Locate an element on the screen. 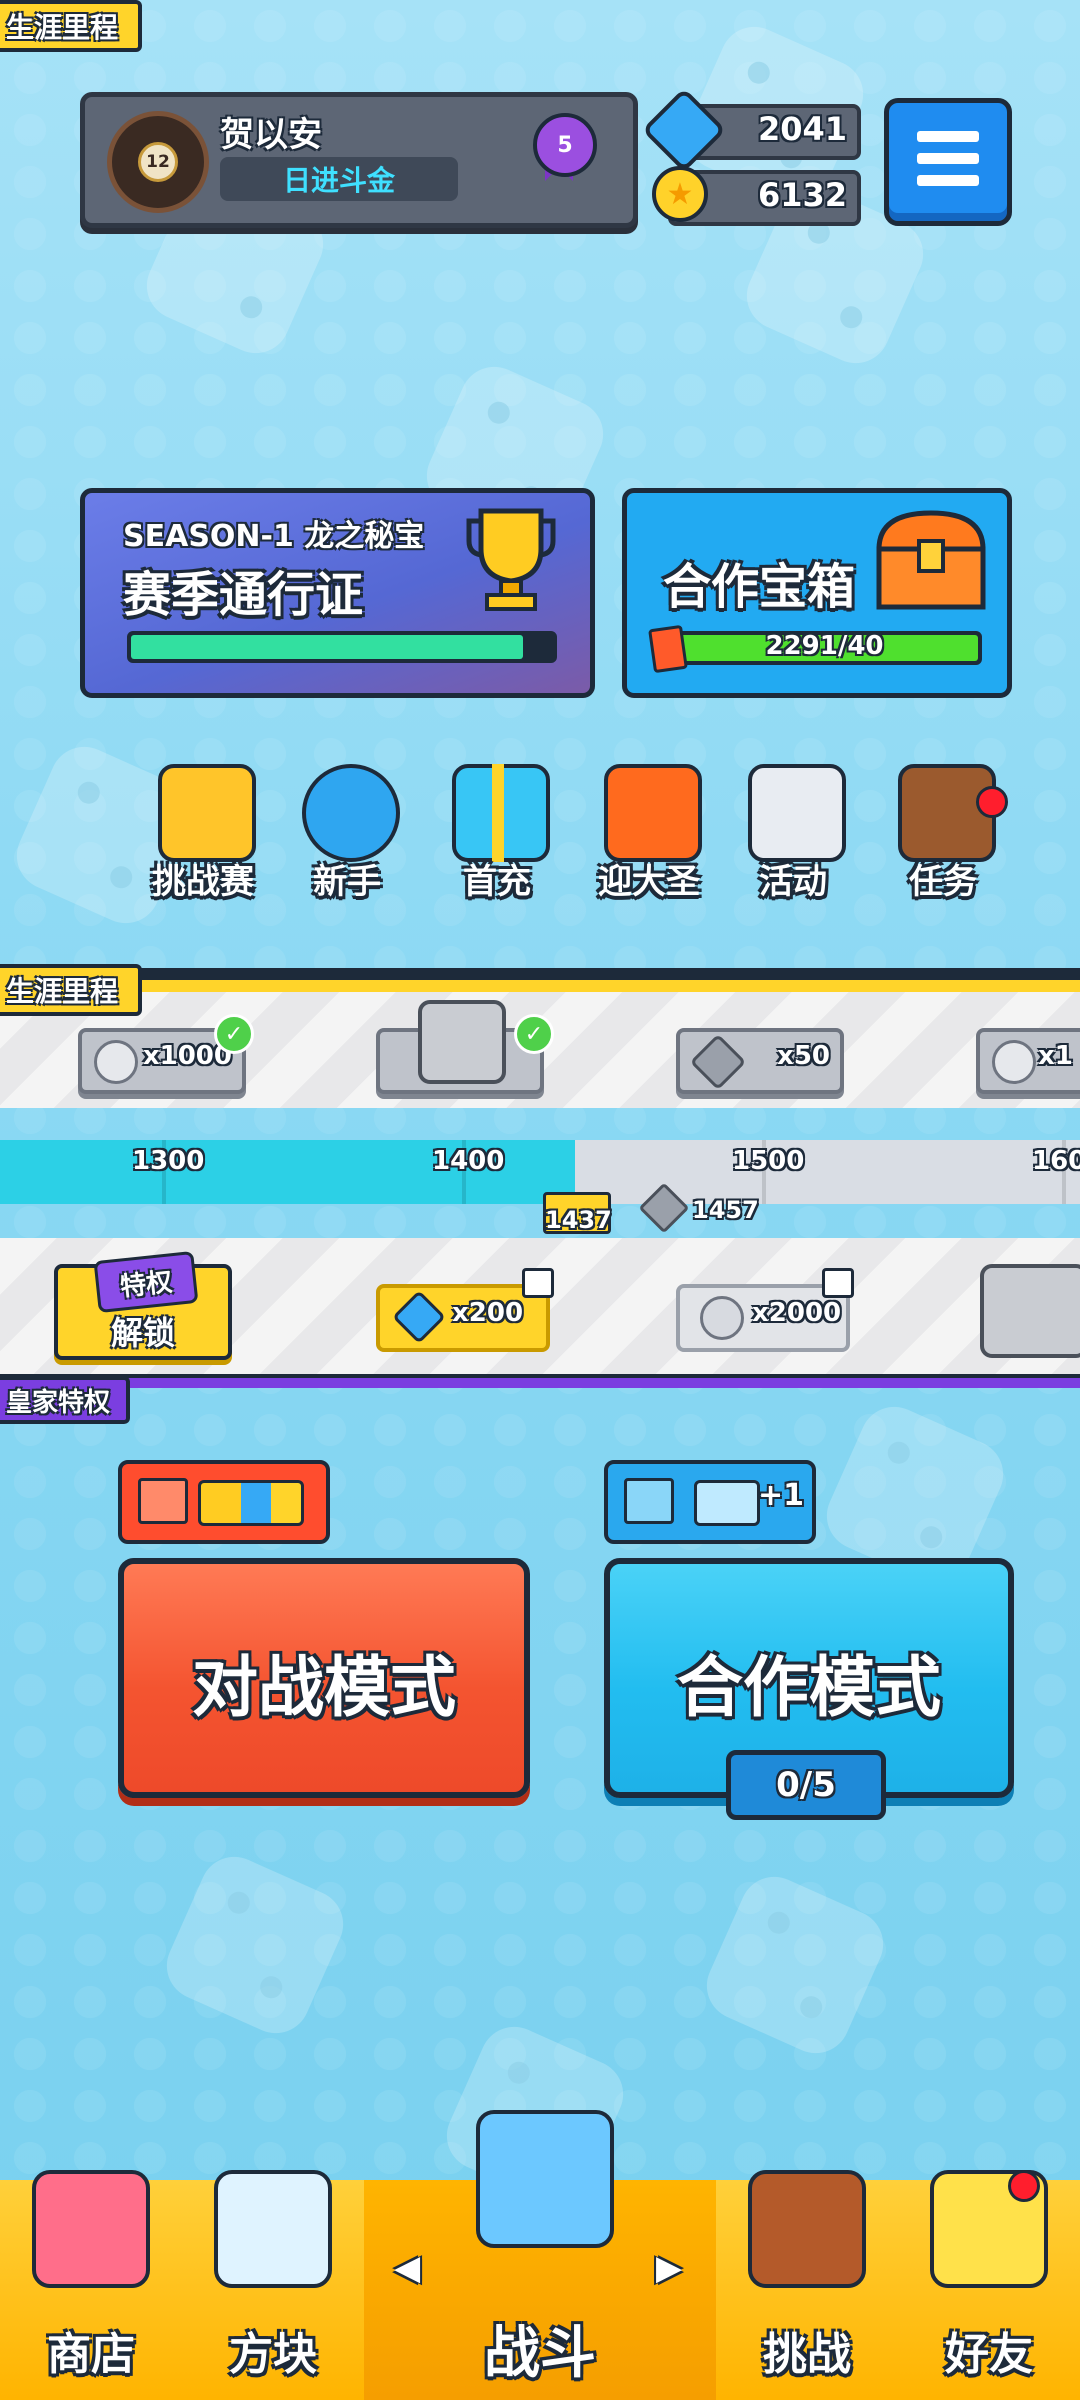 The width and height of the screenshot is (1080, 2400). nav-prev-arrow-icon: ◀ is located at coordinates (407, 2268).